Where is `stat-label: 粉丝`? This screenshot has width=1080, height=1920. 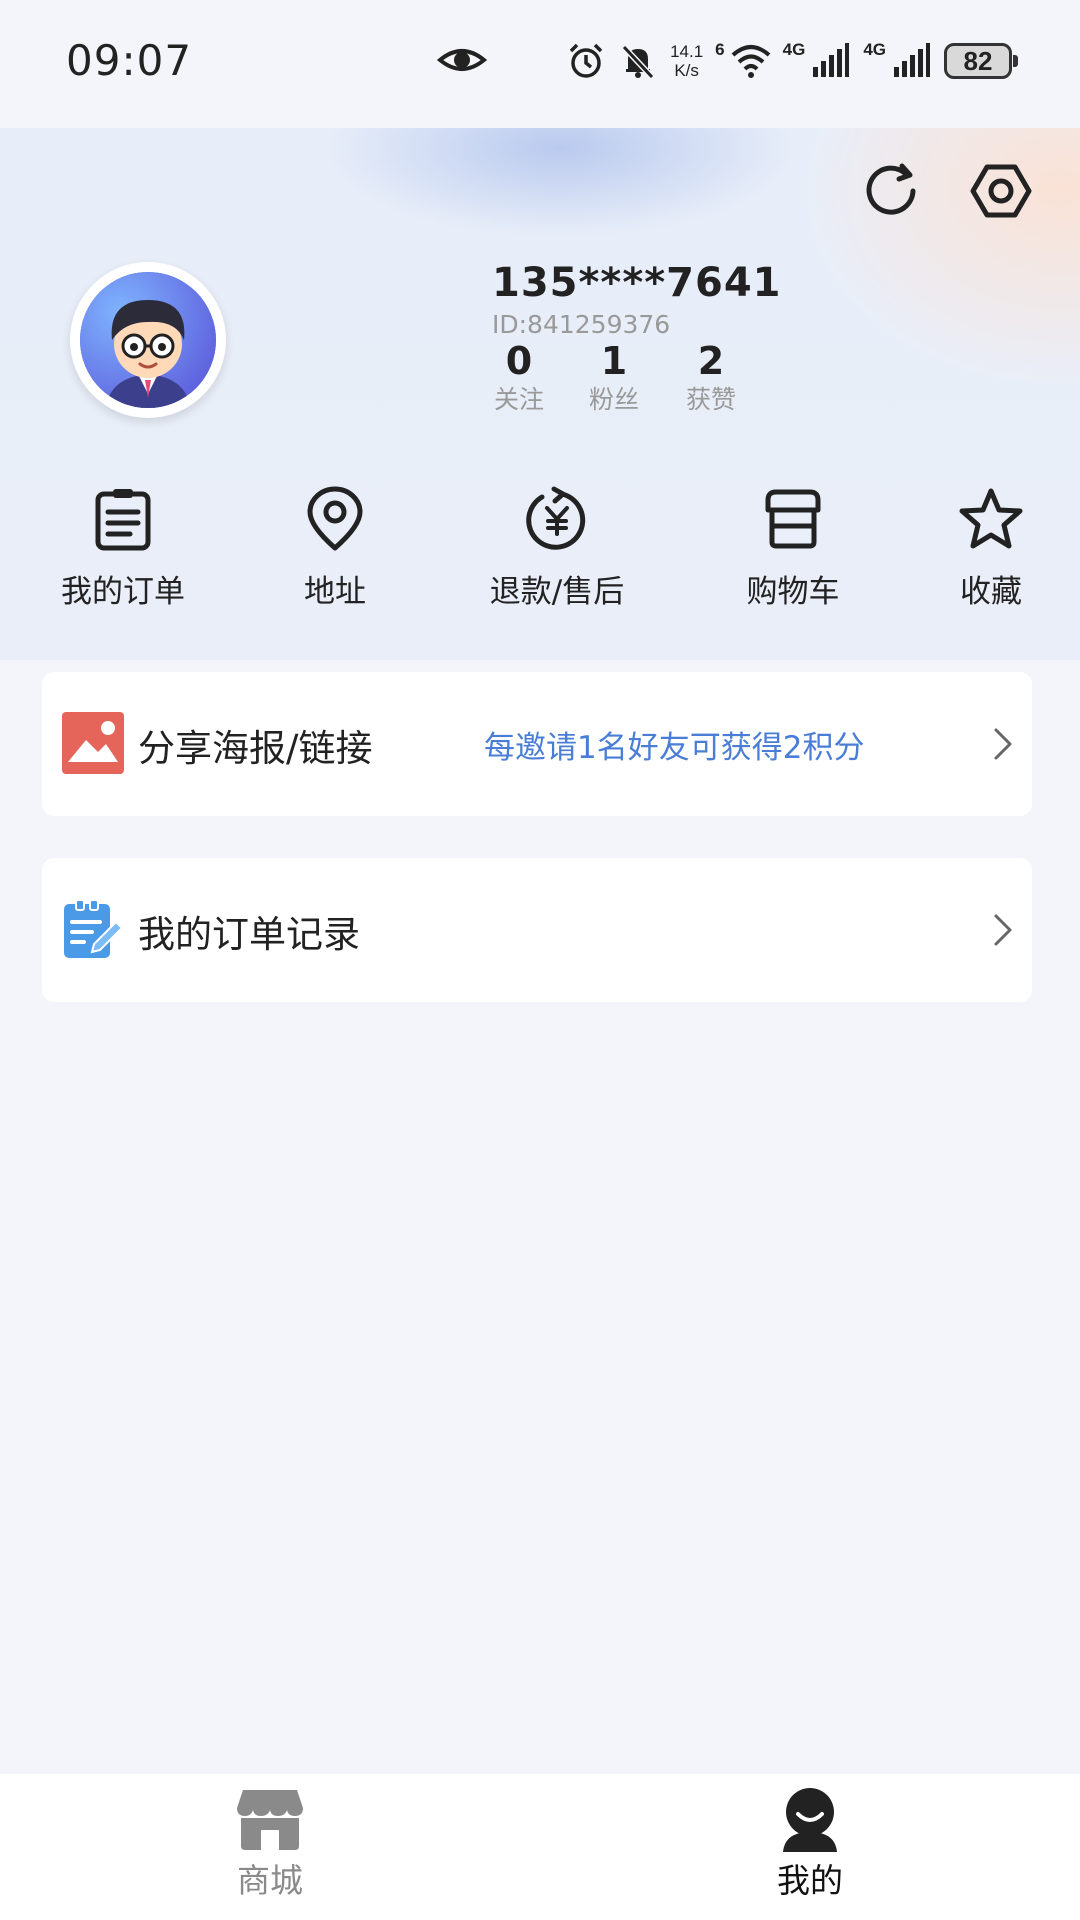 stat-label: 粉丝 is located at coordinates (613, 399).